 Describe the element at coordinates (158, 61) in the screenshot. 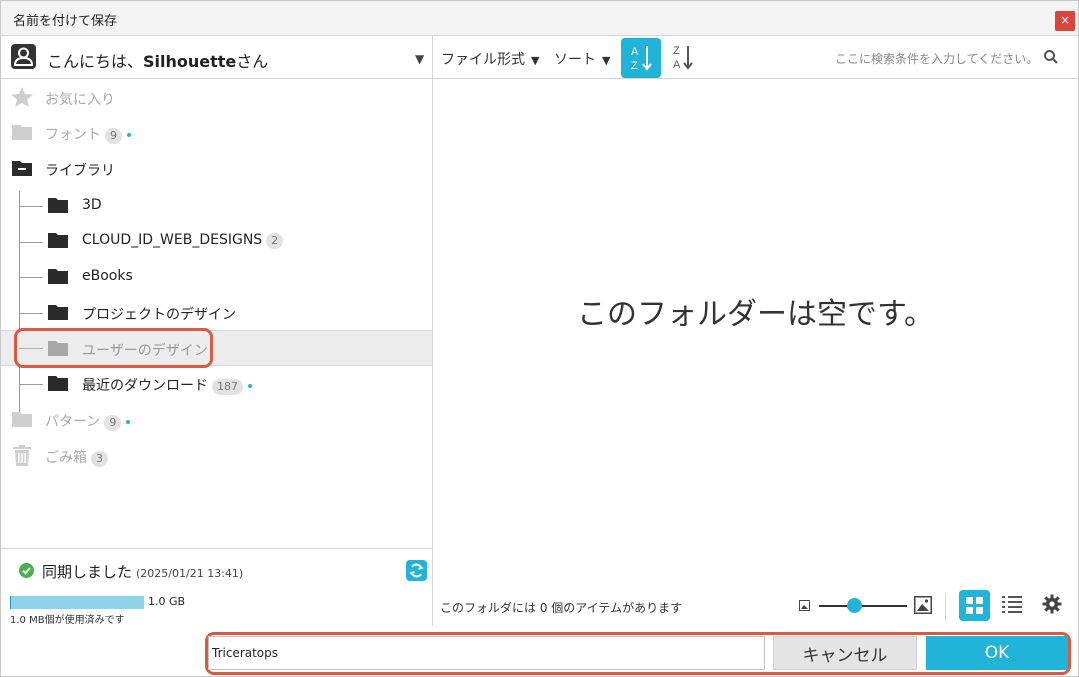

I see `user-greeting: こんにちは、Silhouetteさん` at that location.